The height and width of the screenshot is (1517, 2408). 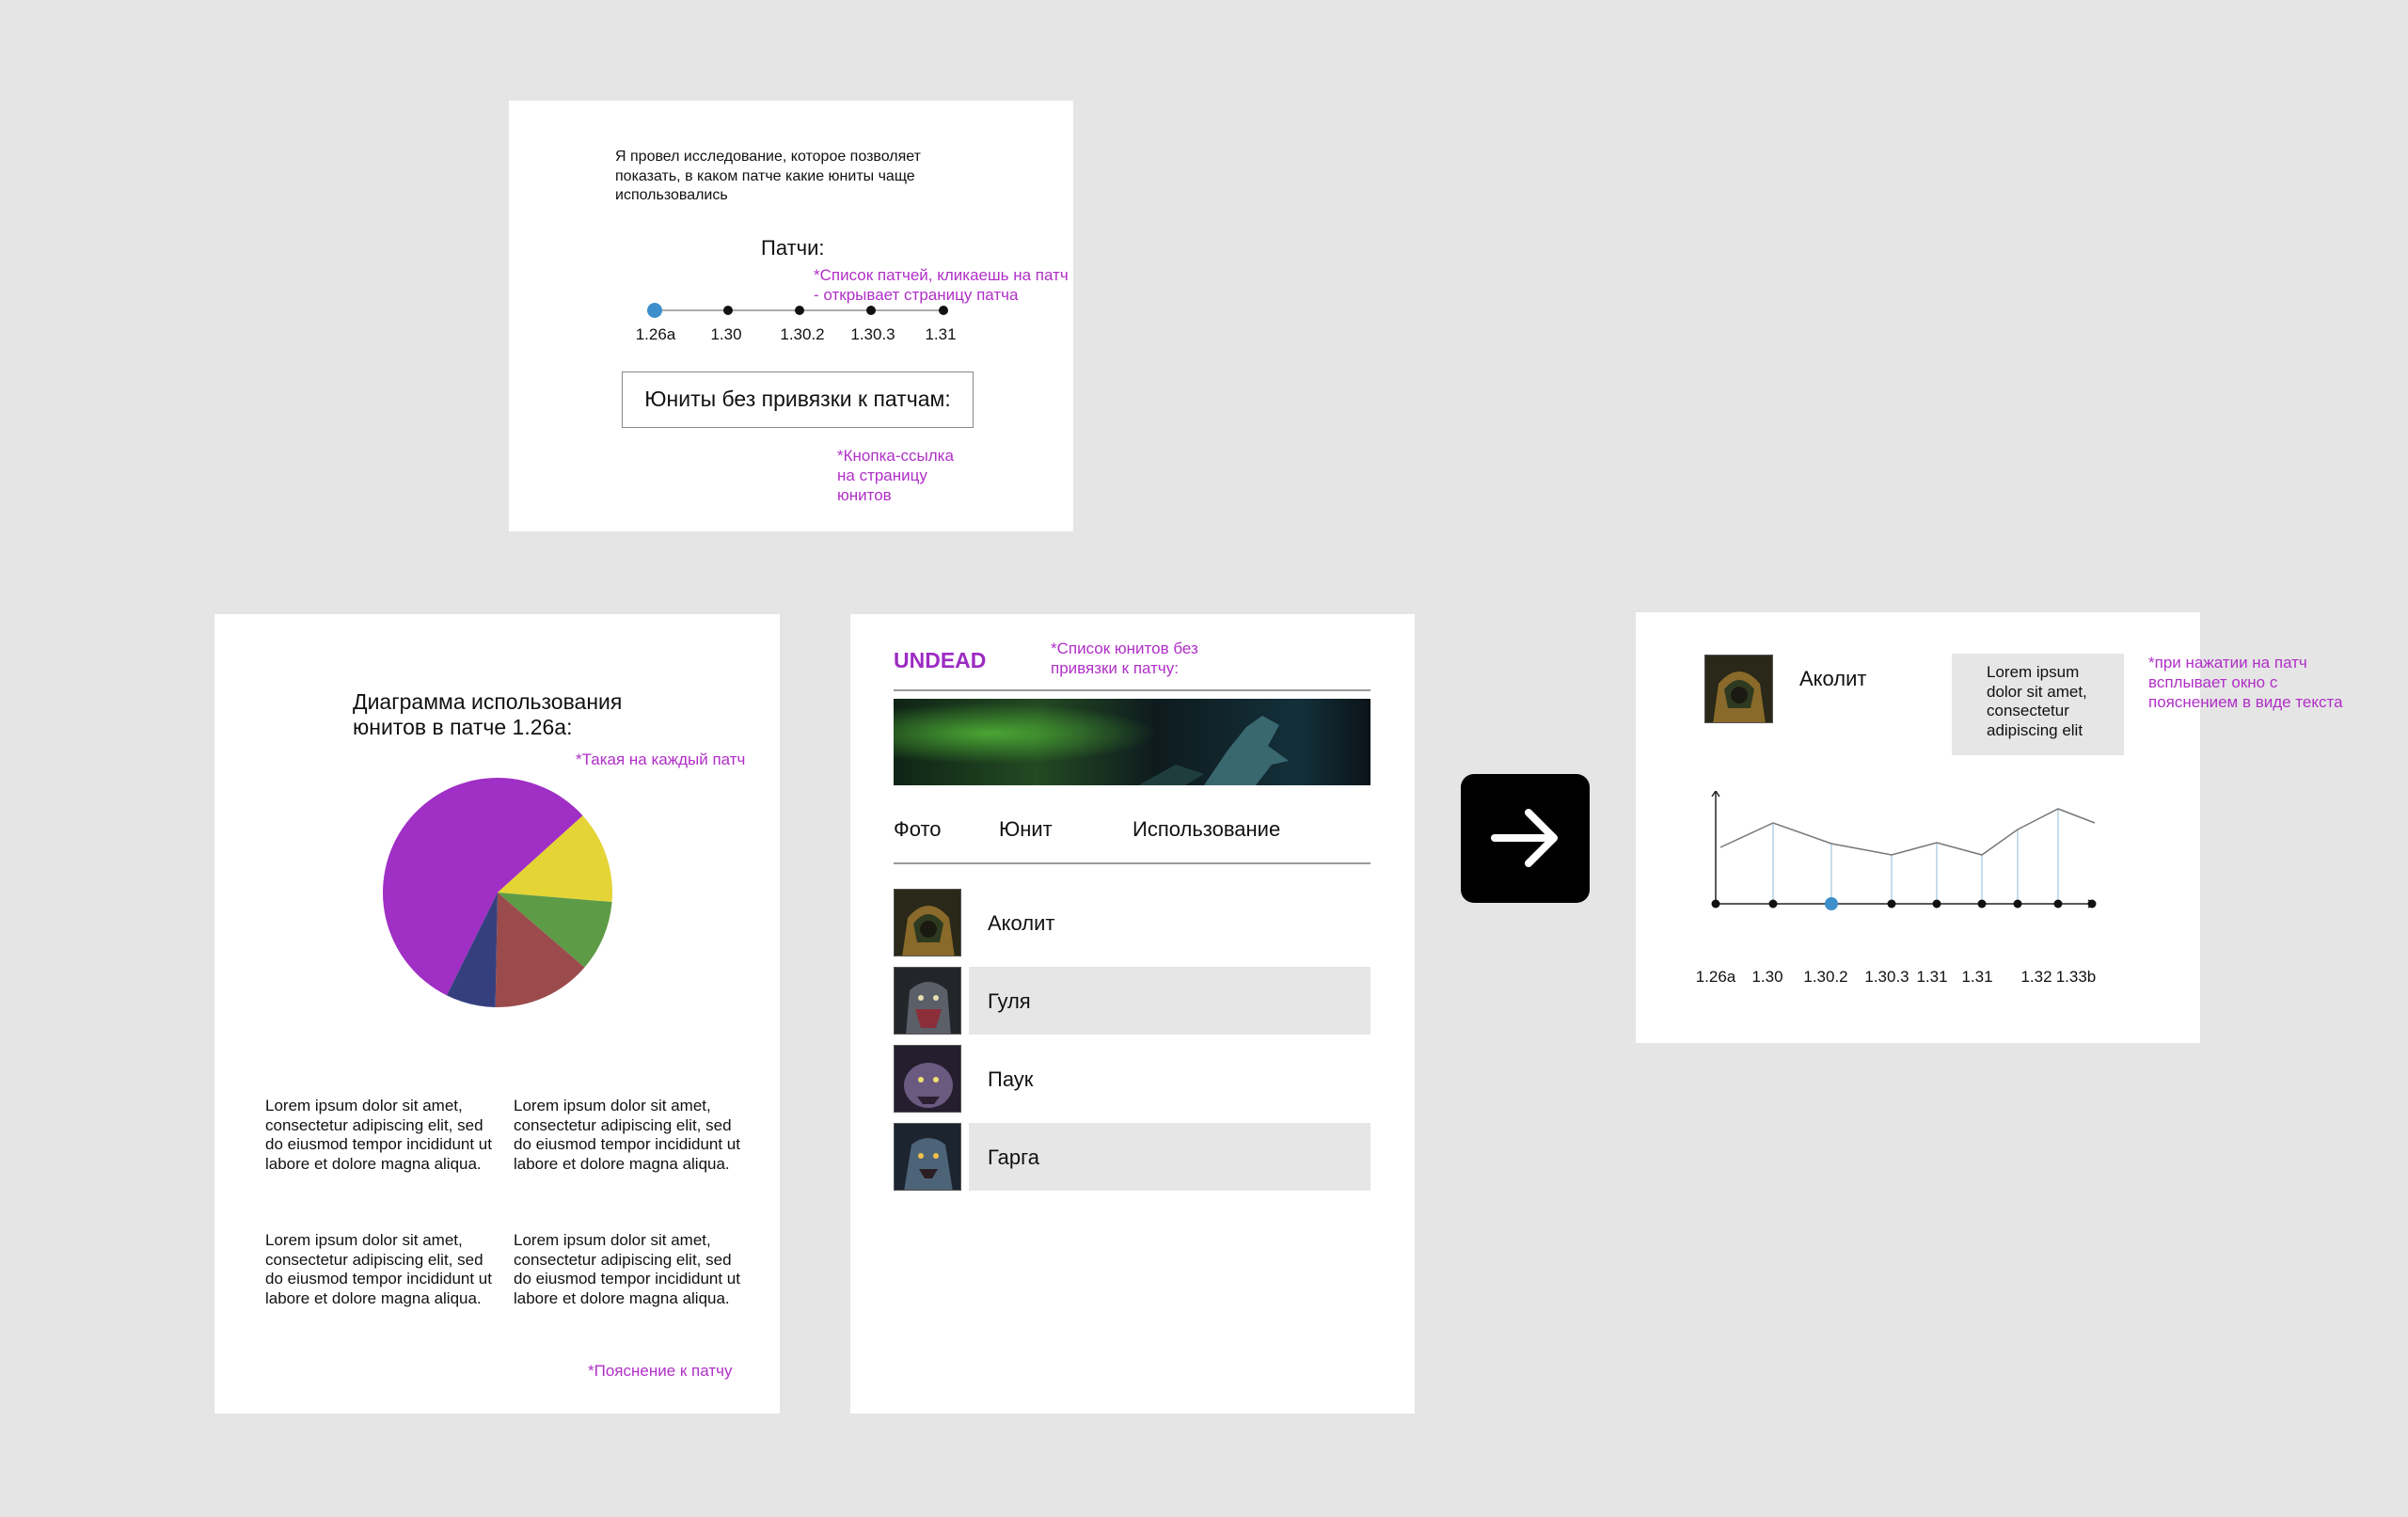 What do you see at coordinates (1207, 829) in the screenshot?
I see `column-header-usage: Использование` at bounding box center [1207, 829].